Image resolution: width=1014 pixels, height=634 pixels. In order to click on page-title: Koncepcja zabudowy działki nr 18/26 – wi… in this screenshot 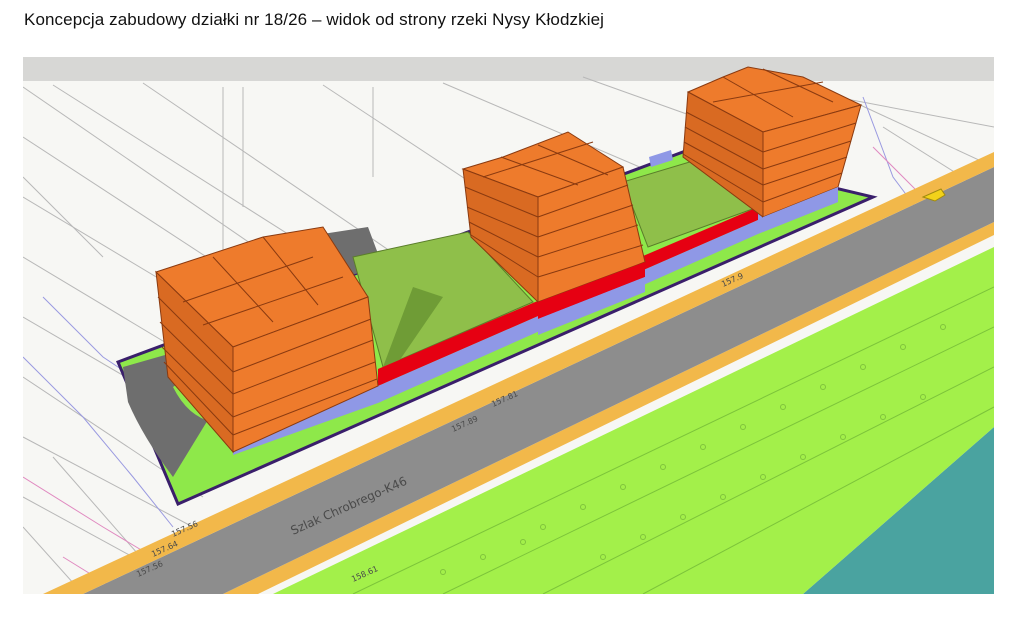, I will do `click(314, 19)`.